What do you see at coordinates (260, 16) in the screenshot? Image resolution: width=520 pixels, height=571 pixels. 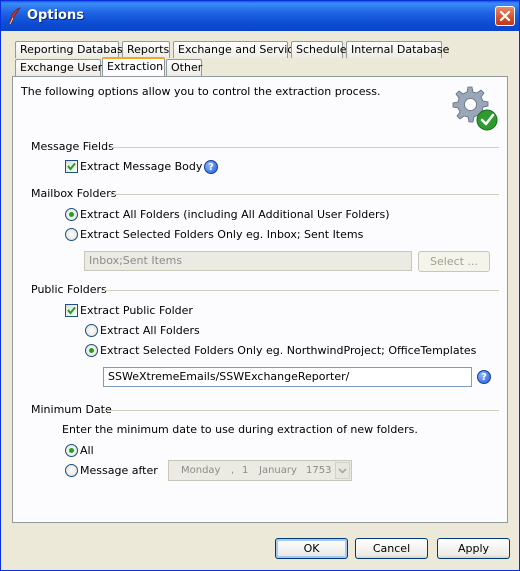 I see `title-bar: Options` at bounding box center [260, 16].